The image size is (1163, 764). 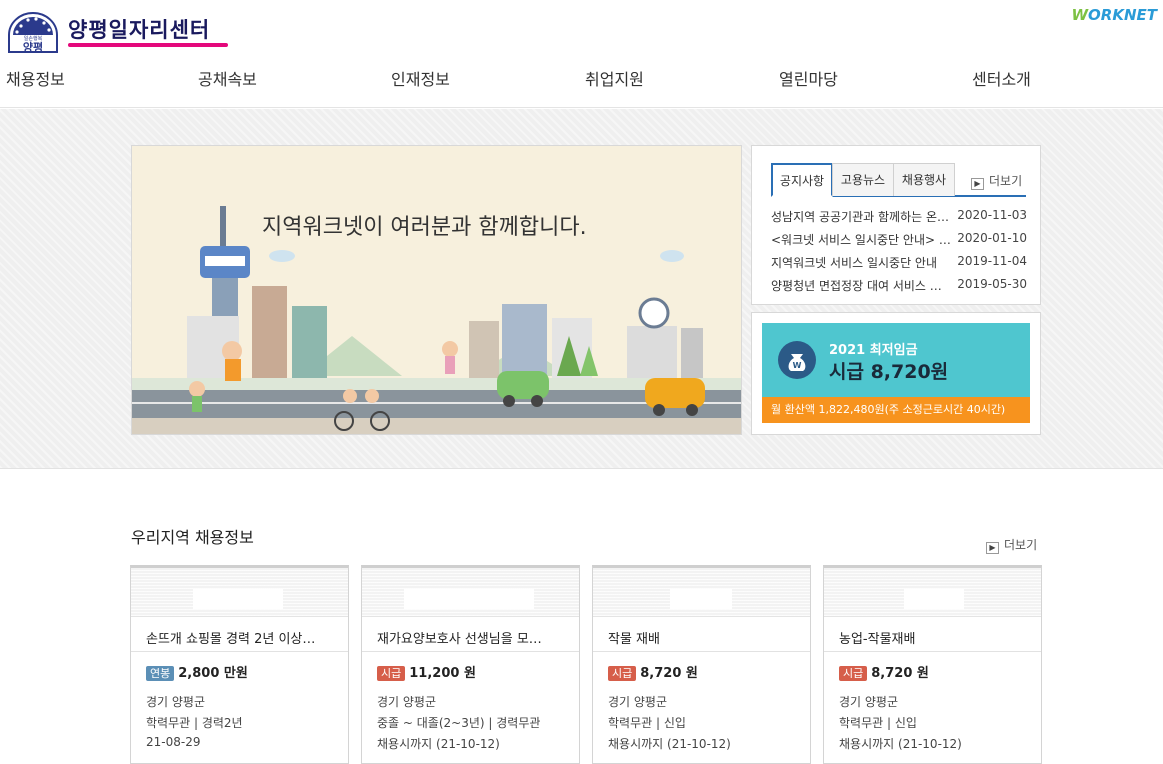 I want to click on site-title: 양평일자리센터, so click(x=139, y=29).